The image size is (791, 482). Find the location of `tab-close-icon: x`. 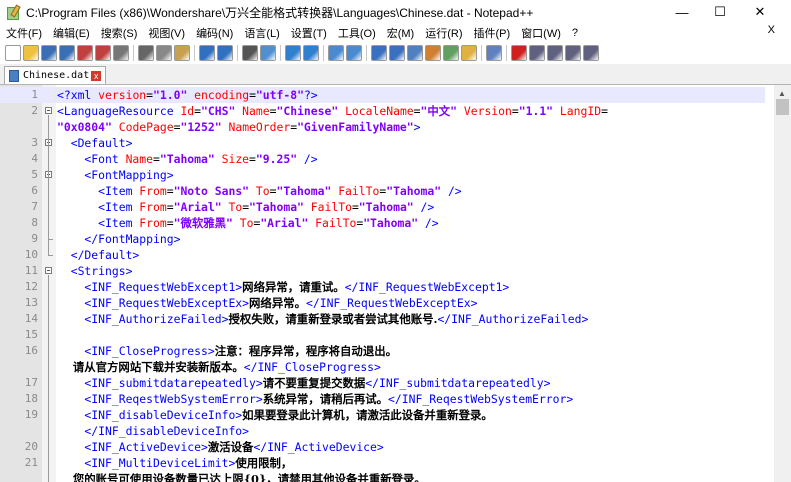

tab-close-icon: x is located at coordinates (96, 75).